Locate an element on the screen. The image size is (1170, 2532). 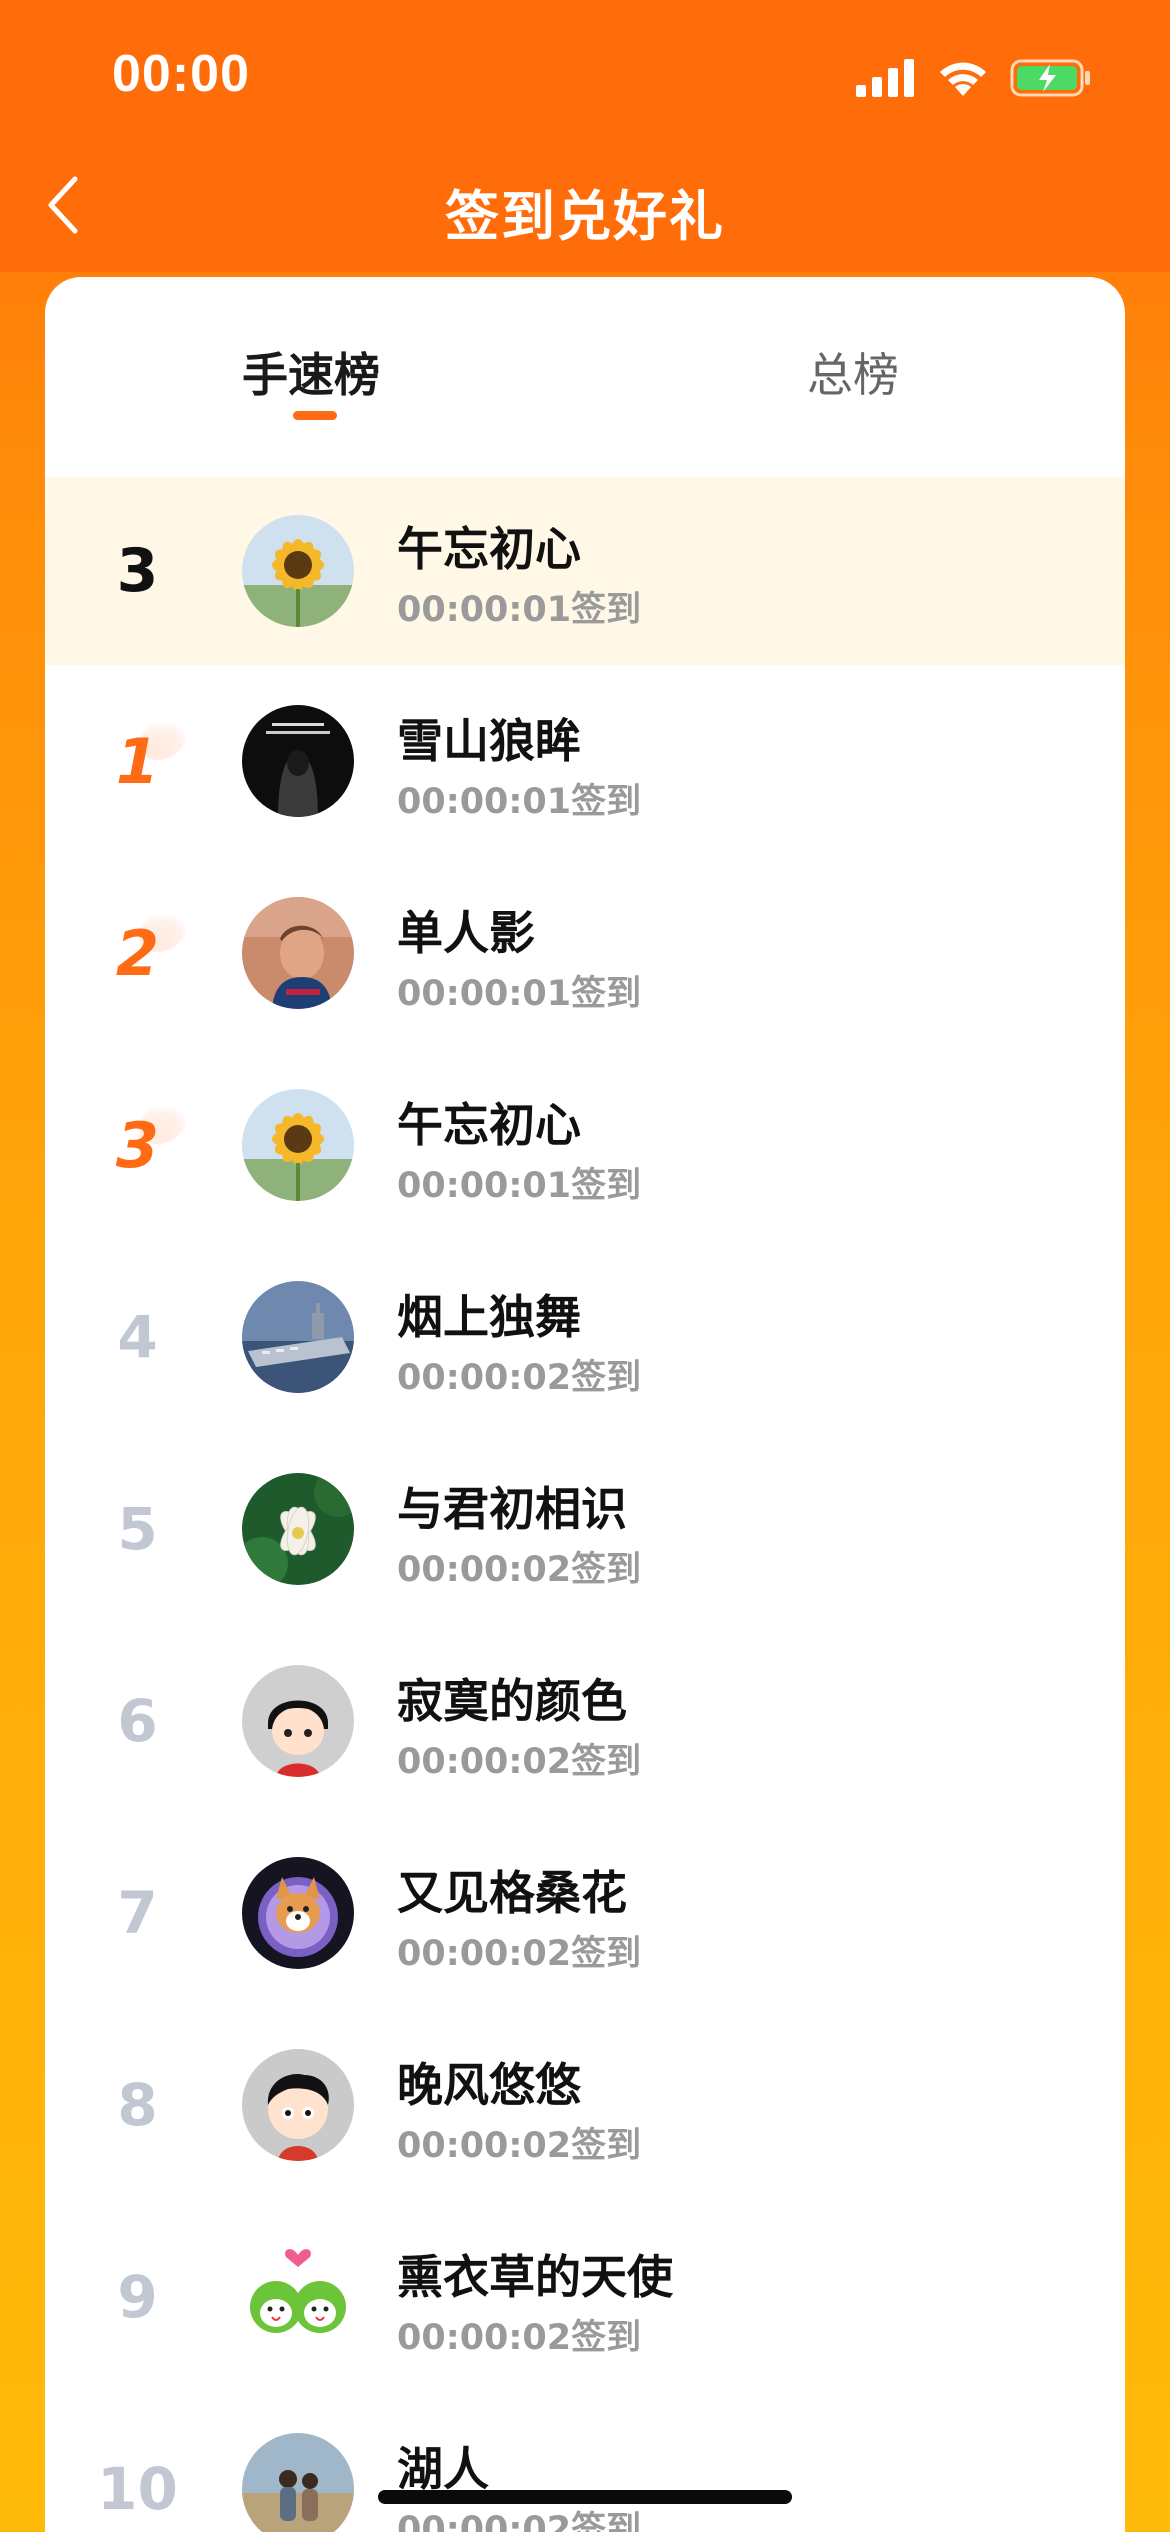
list-item: 9 熏衣草的天使 00:00:02签到 is located at coordinates (585, 2297).